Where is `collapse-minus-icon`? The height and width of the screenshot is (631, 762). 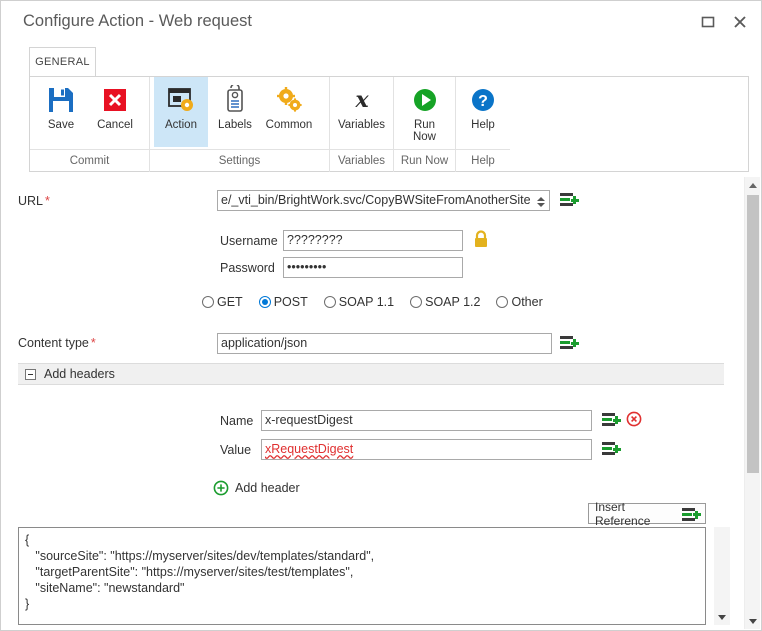
collapse-minus-icon is located at coordinates (30, 374).